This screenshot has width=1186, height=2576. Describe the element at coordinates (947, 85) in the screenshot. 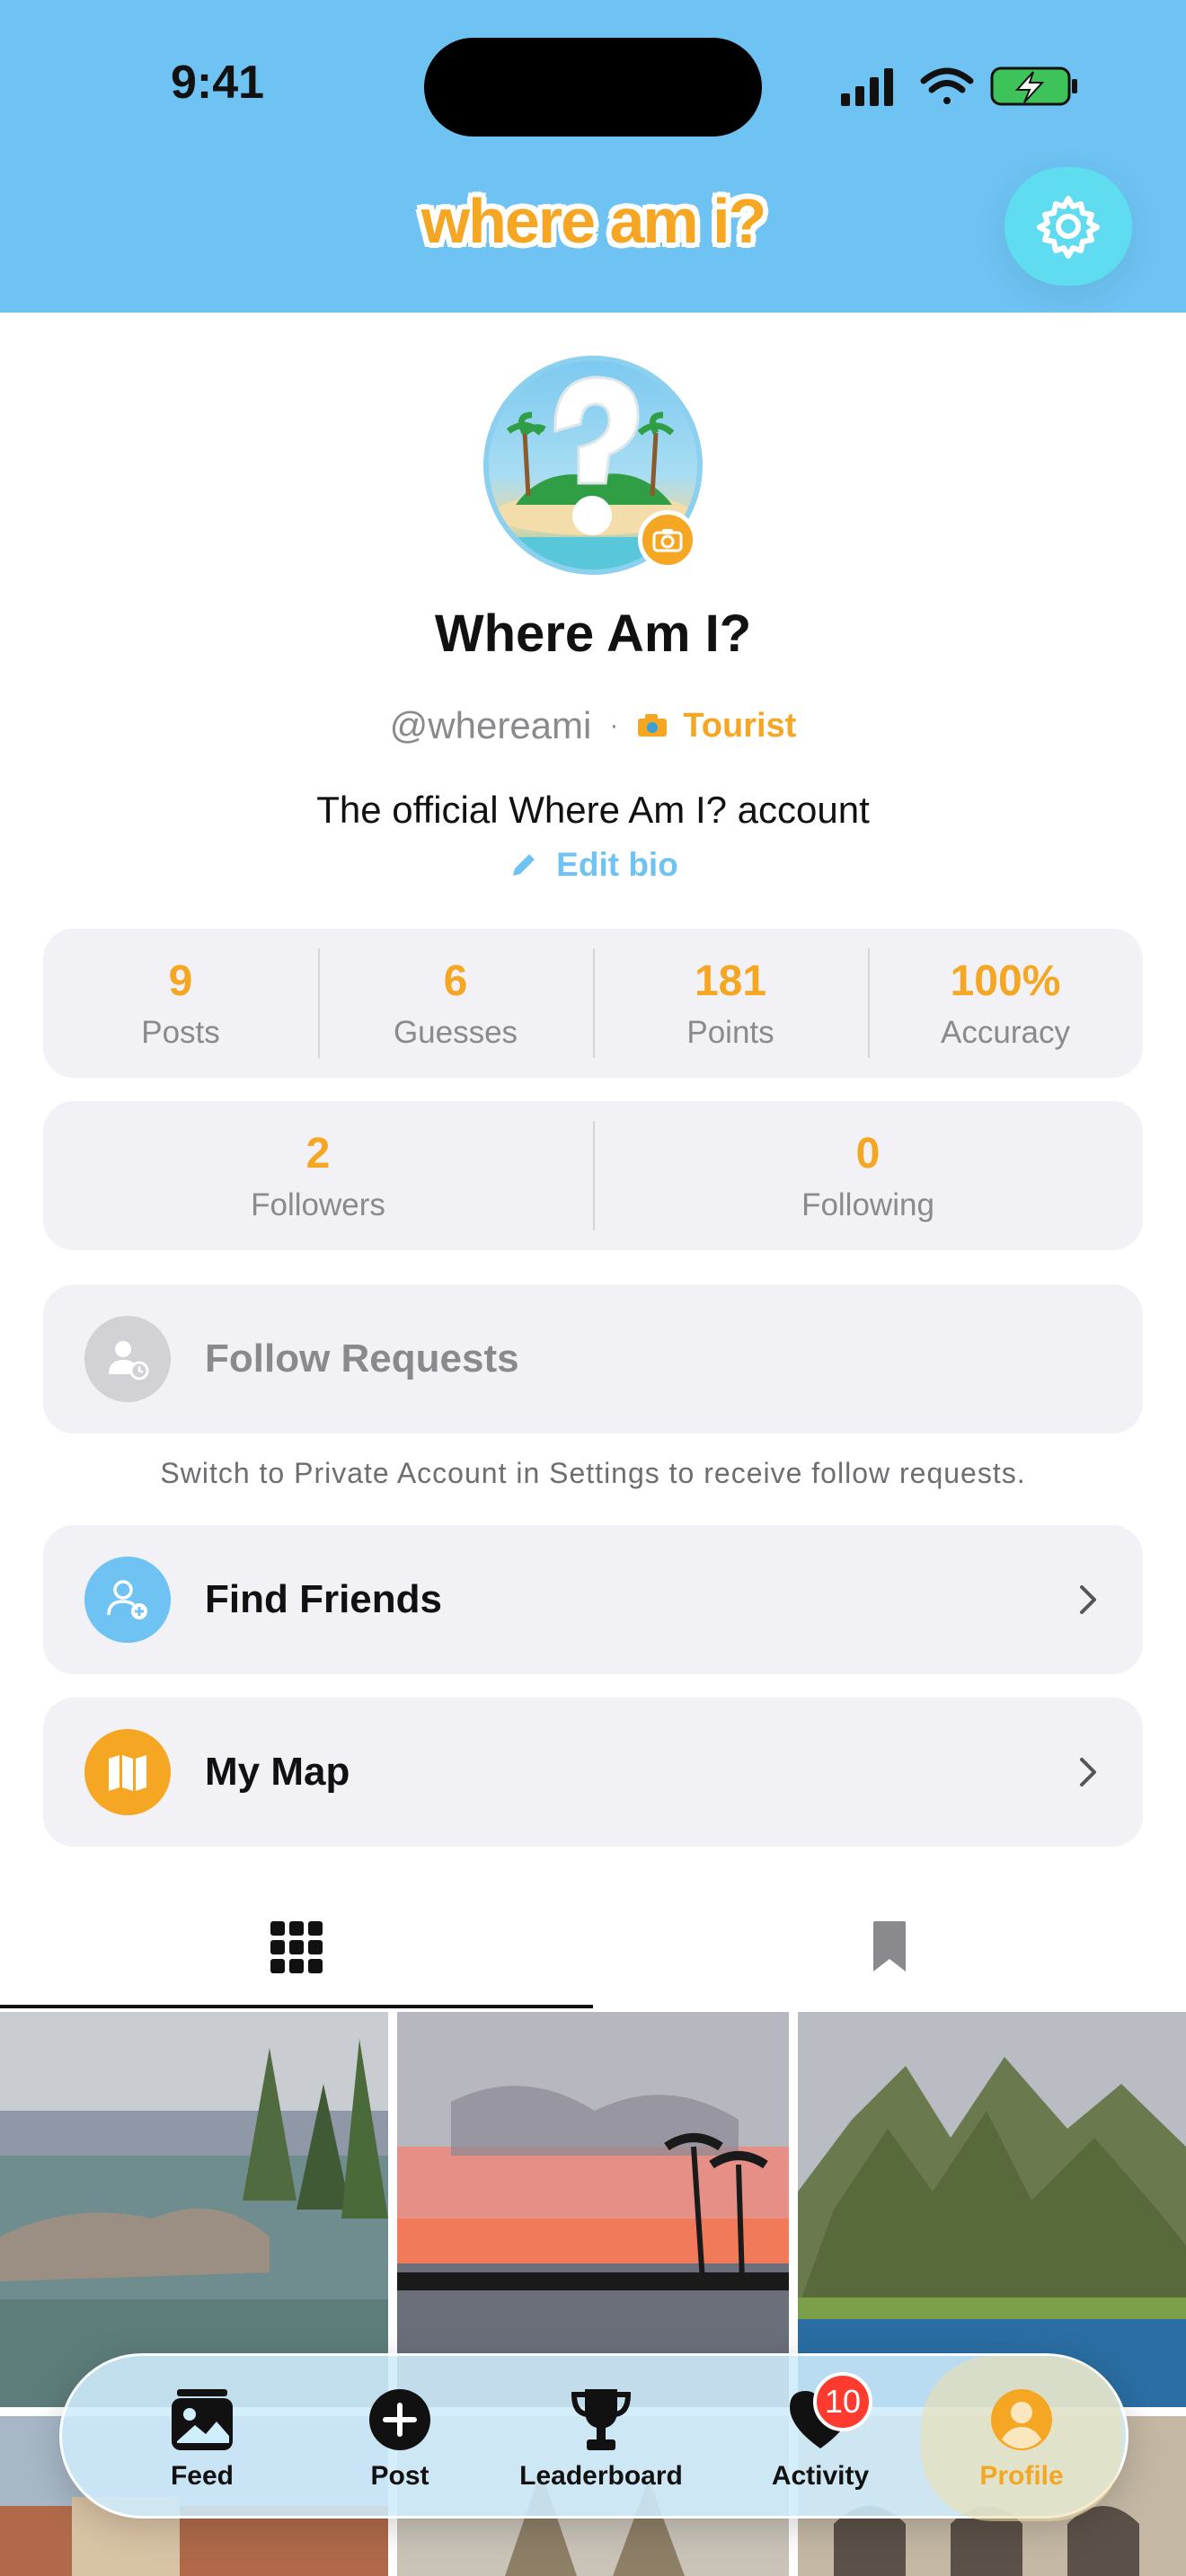

I see `wifi-icon` at that location.